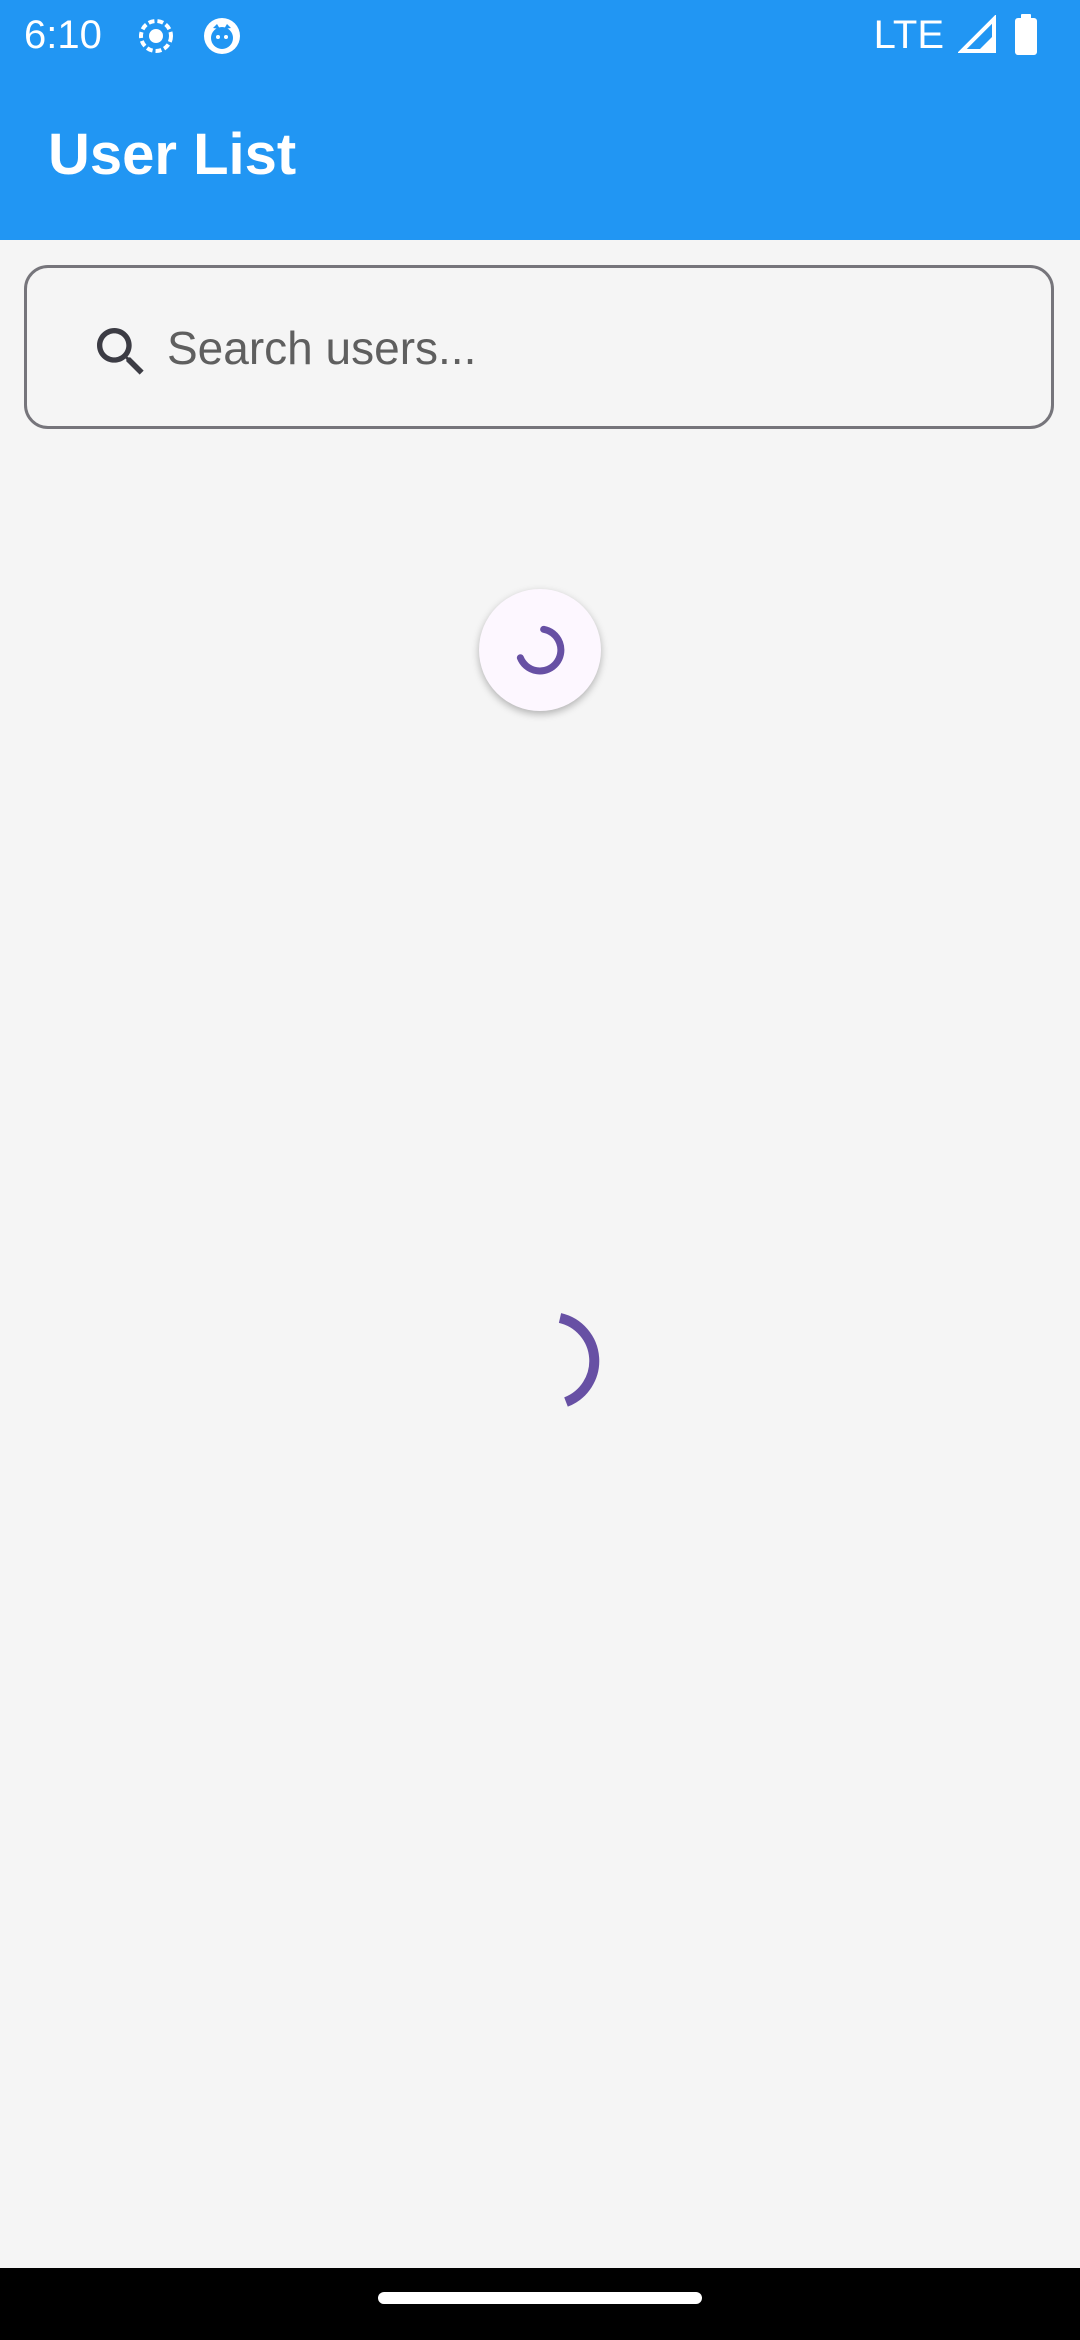  What do you see at coordinates (63, 35) in the screenshot?
I see `status-time: 6:10` at bounding box center [63, 35].